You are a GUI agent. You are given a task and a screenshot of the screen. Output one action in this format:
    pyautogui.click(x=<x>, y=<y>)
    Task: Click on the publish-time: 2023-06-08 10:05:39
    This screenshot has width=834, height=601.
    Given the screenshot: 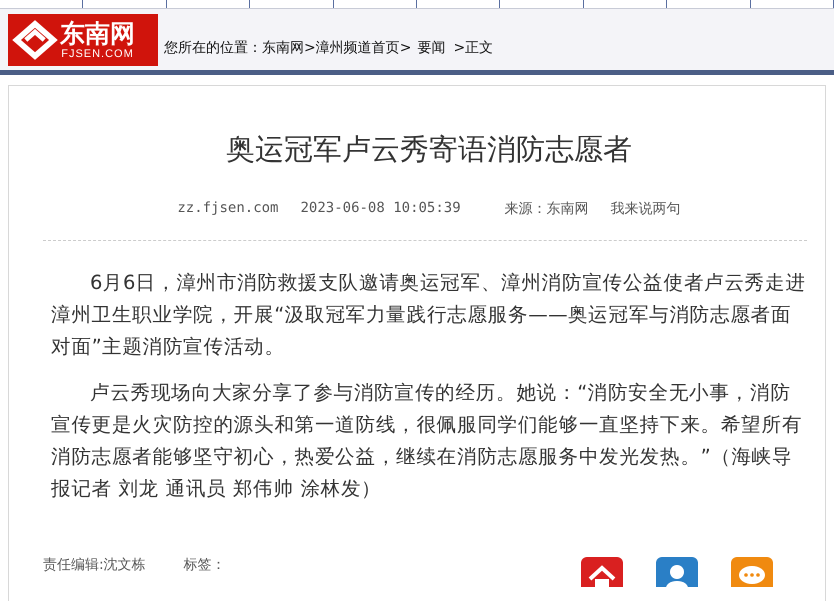 What is the action you would take?
    pyautogui.click(x=380, y=209)
    